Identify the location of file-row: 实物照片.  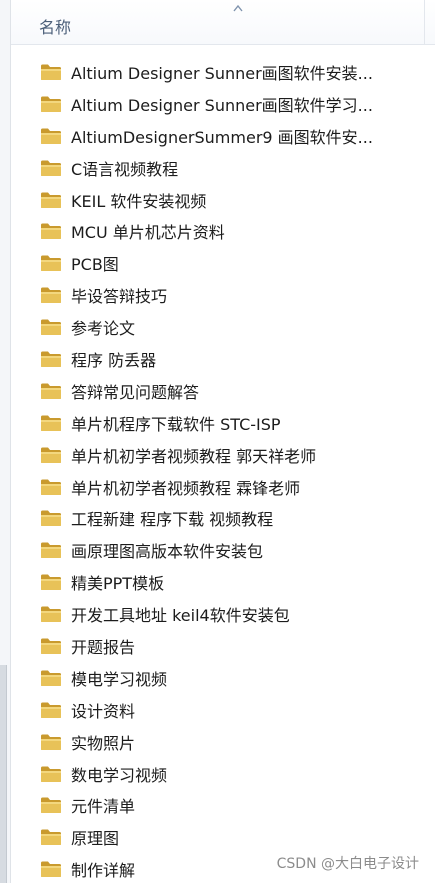
(232, 742).